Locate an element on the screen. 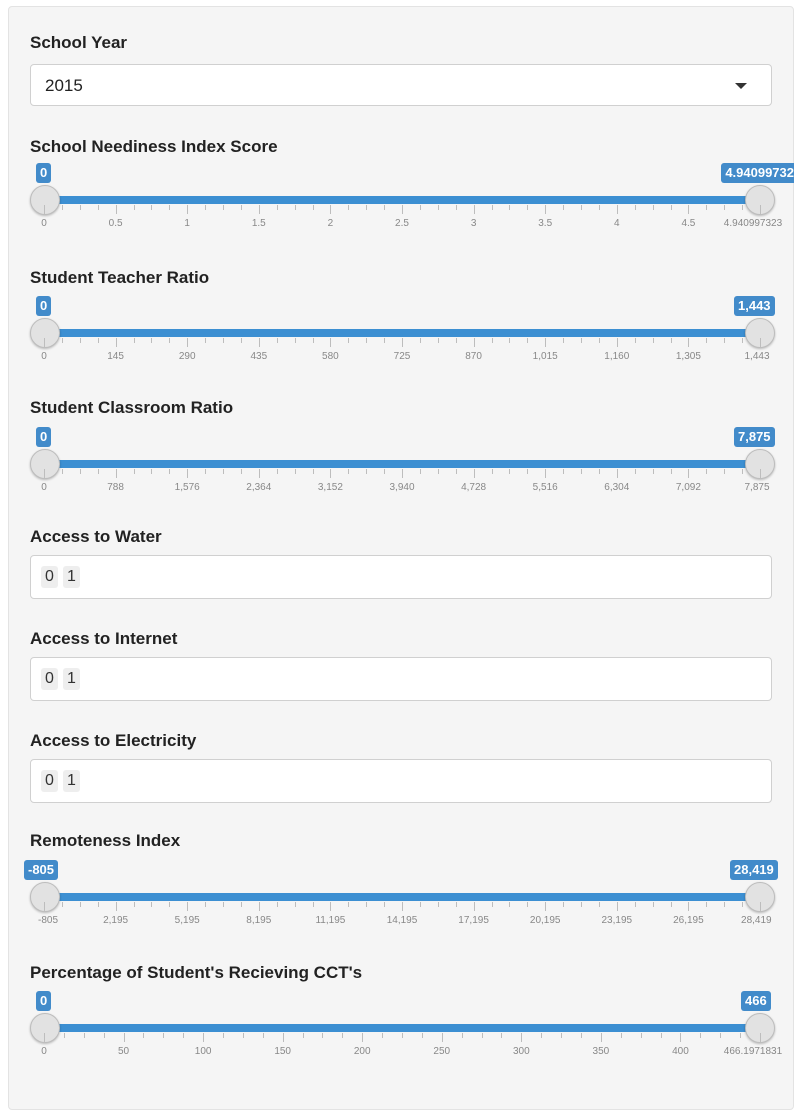 Image resolution: width=794 pixels, height=1110 pixels. access-to-internet-input: 0 1 is located at coordinates (401, 679).